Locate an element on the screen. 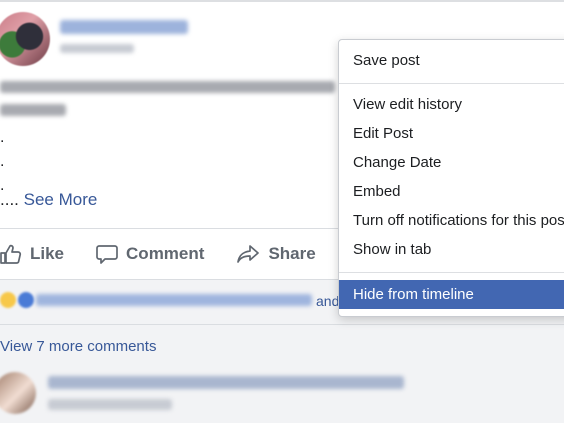 The width and height of the screenshot is (564, 423). reactors-names-blurred is located at coordinates (174, 300).